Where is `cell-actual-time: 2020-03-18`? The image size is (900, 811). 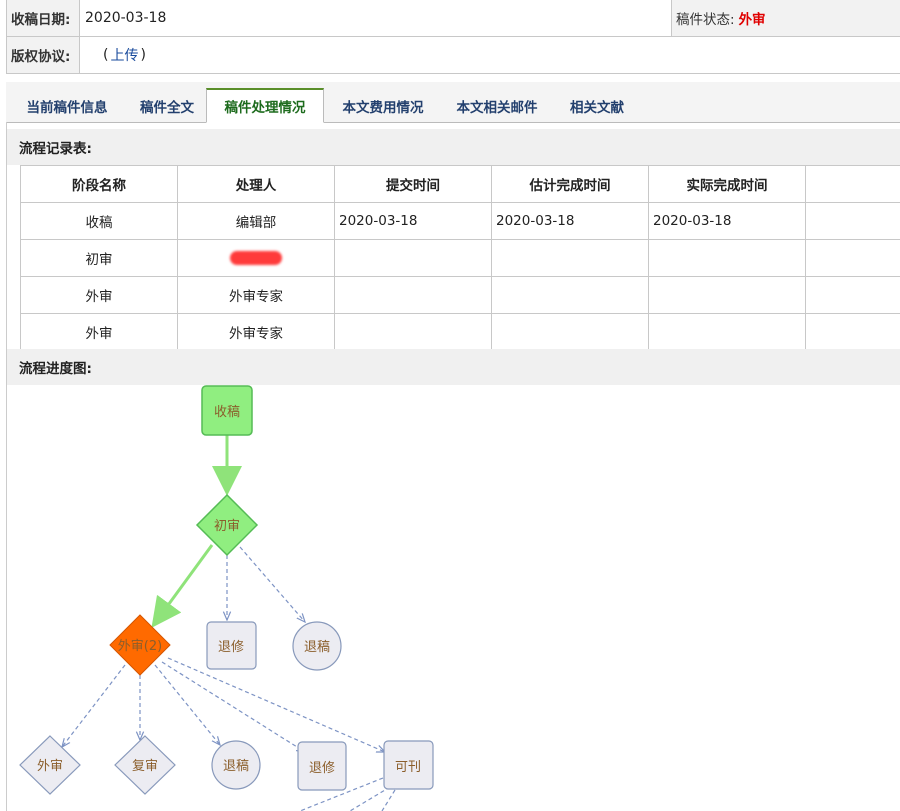
cell-actual-time: 2020-03-18 is located at coordinates (727, 221).